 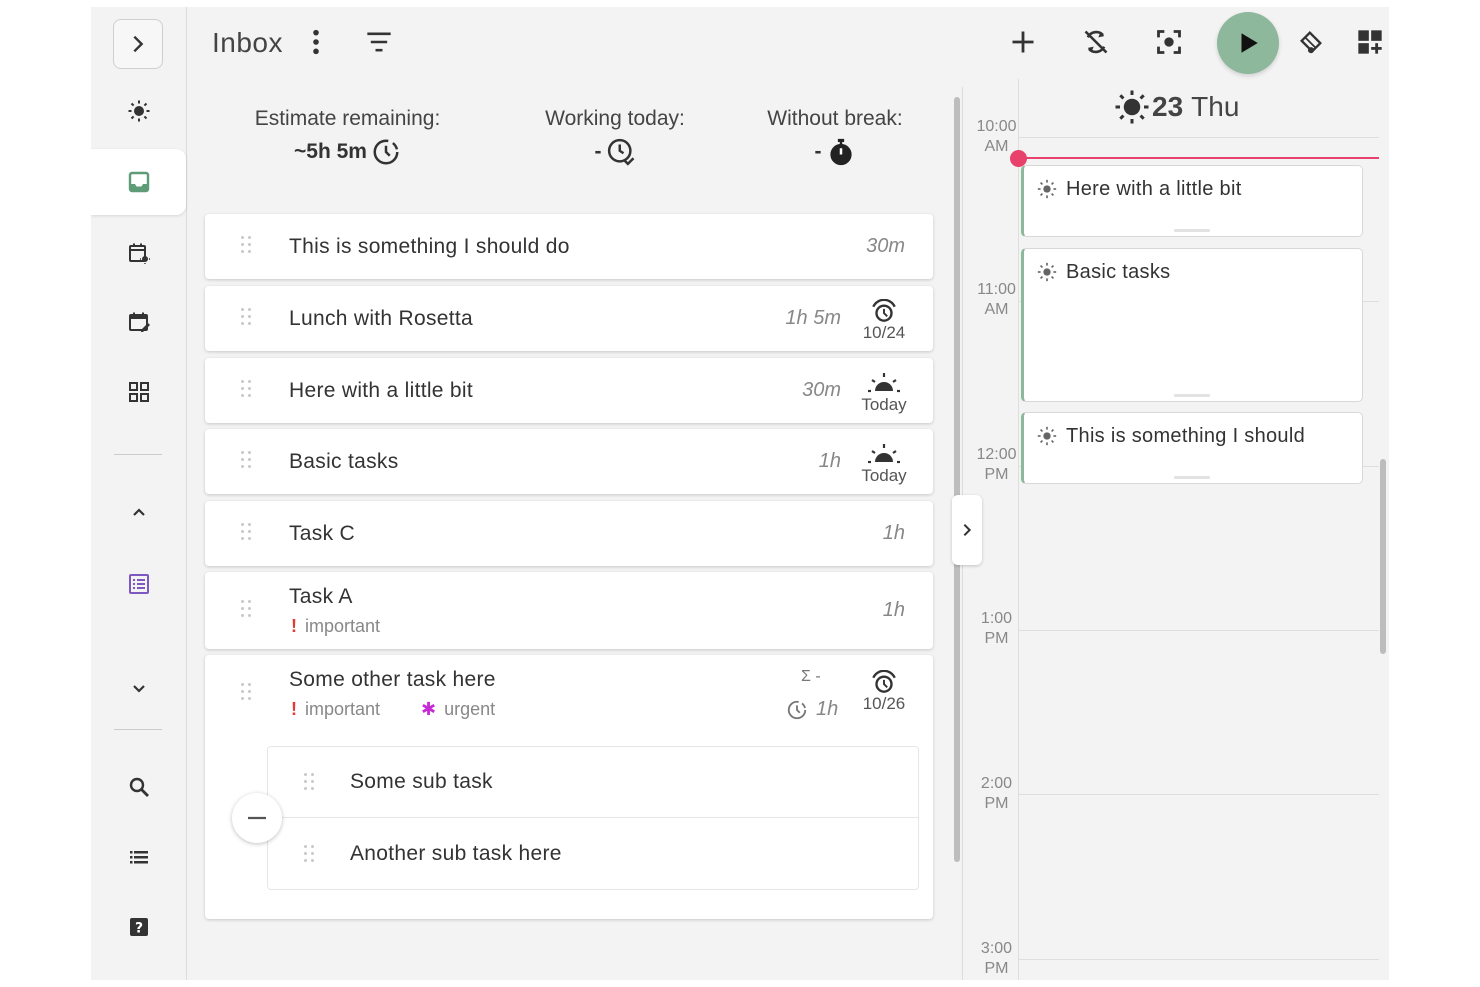 I want to click on sidebar-item-schedule, so click(x=139, y=322).